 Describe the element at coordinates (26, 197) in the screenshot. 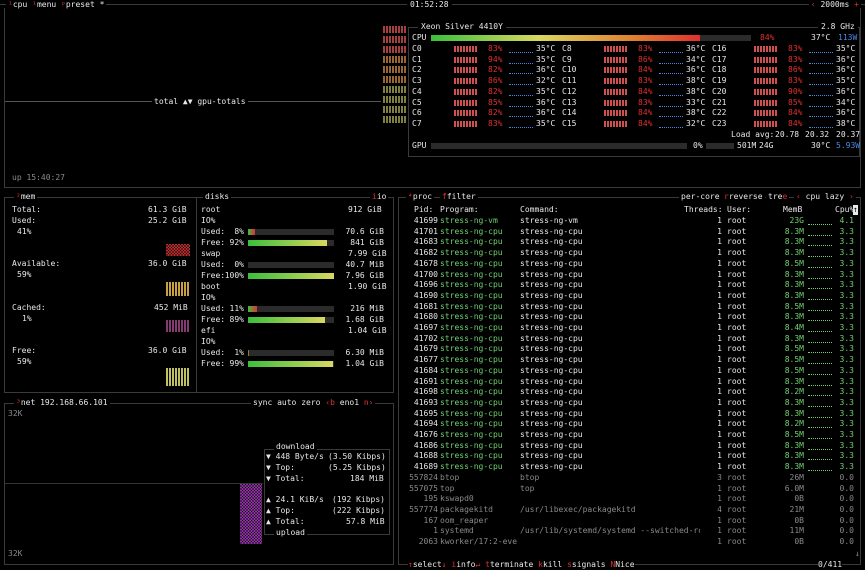

I see `mem-title: ²mem` at that location.